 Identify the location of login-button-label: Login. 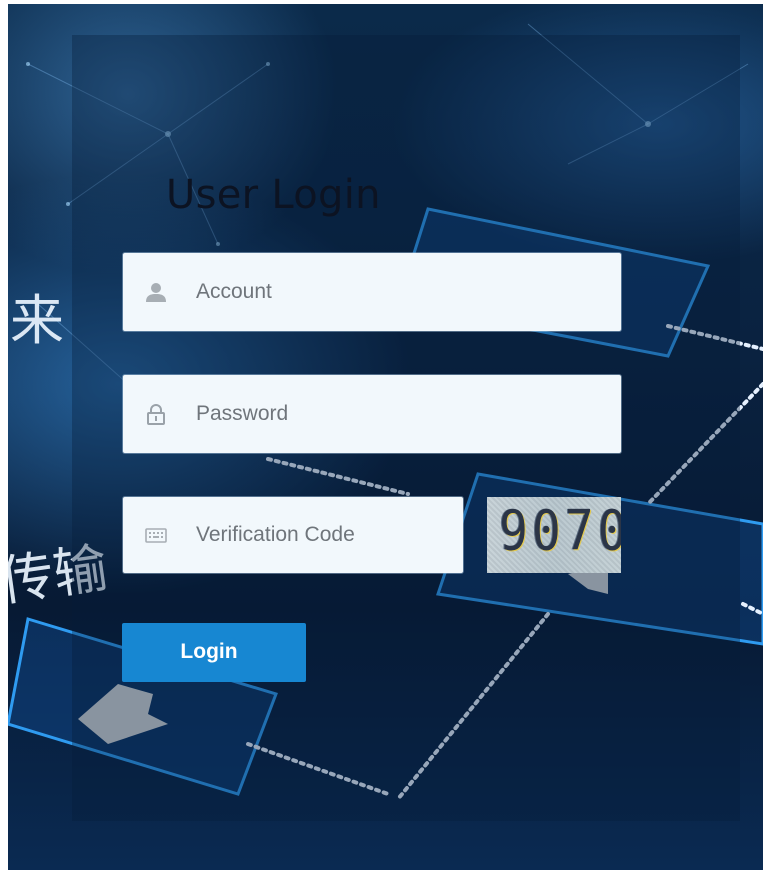
(209, 651).